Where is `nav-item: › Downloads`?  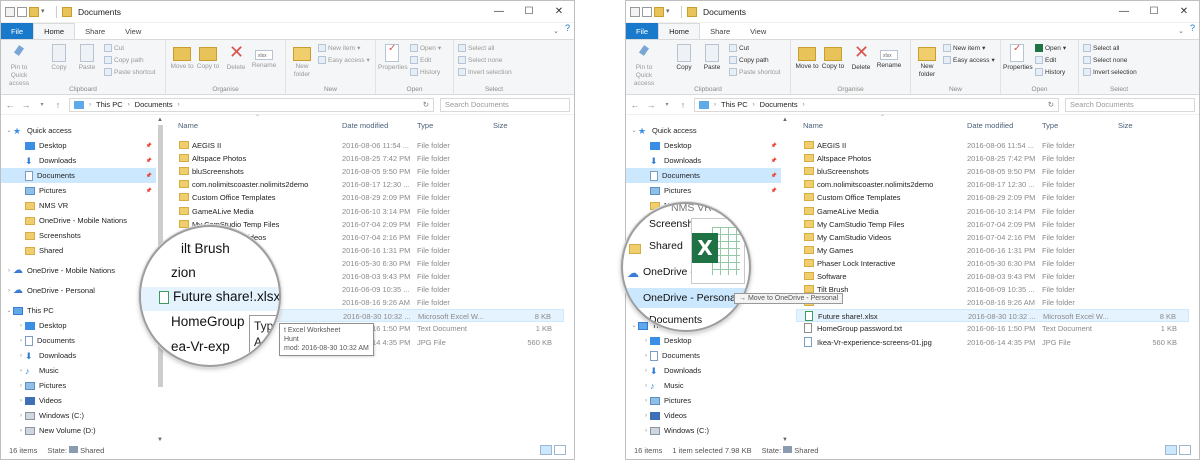
nav-item: › Downloads is located at coordinates (78, 355).